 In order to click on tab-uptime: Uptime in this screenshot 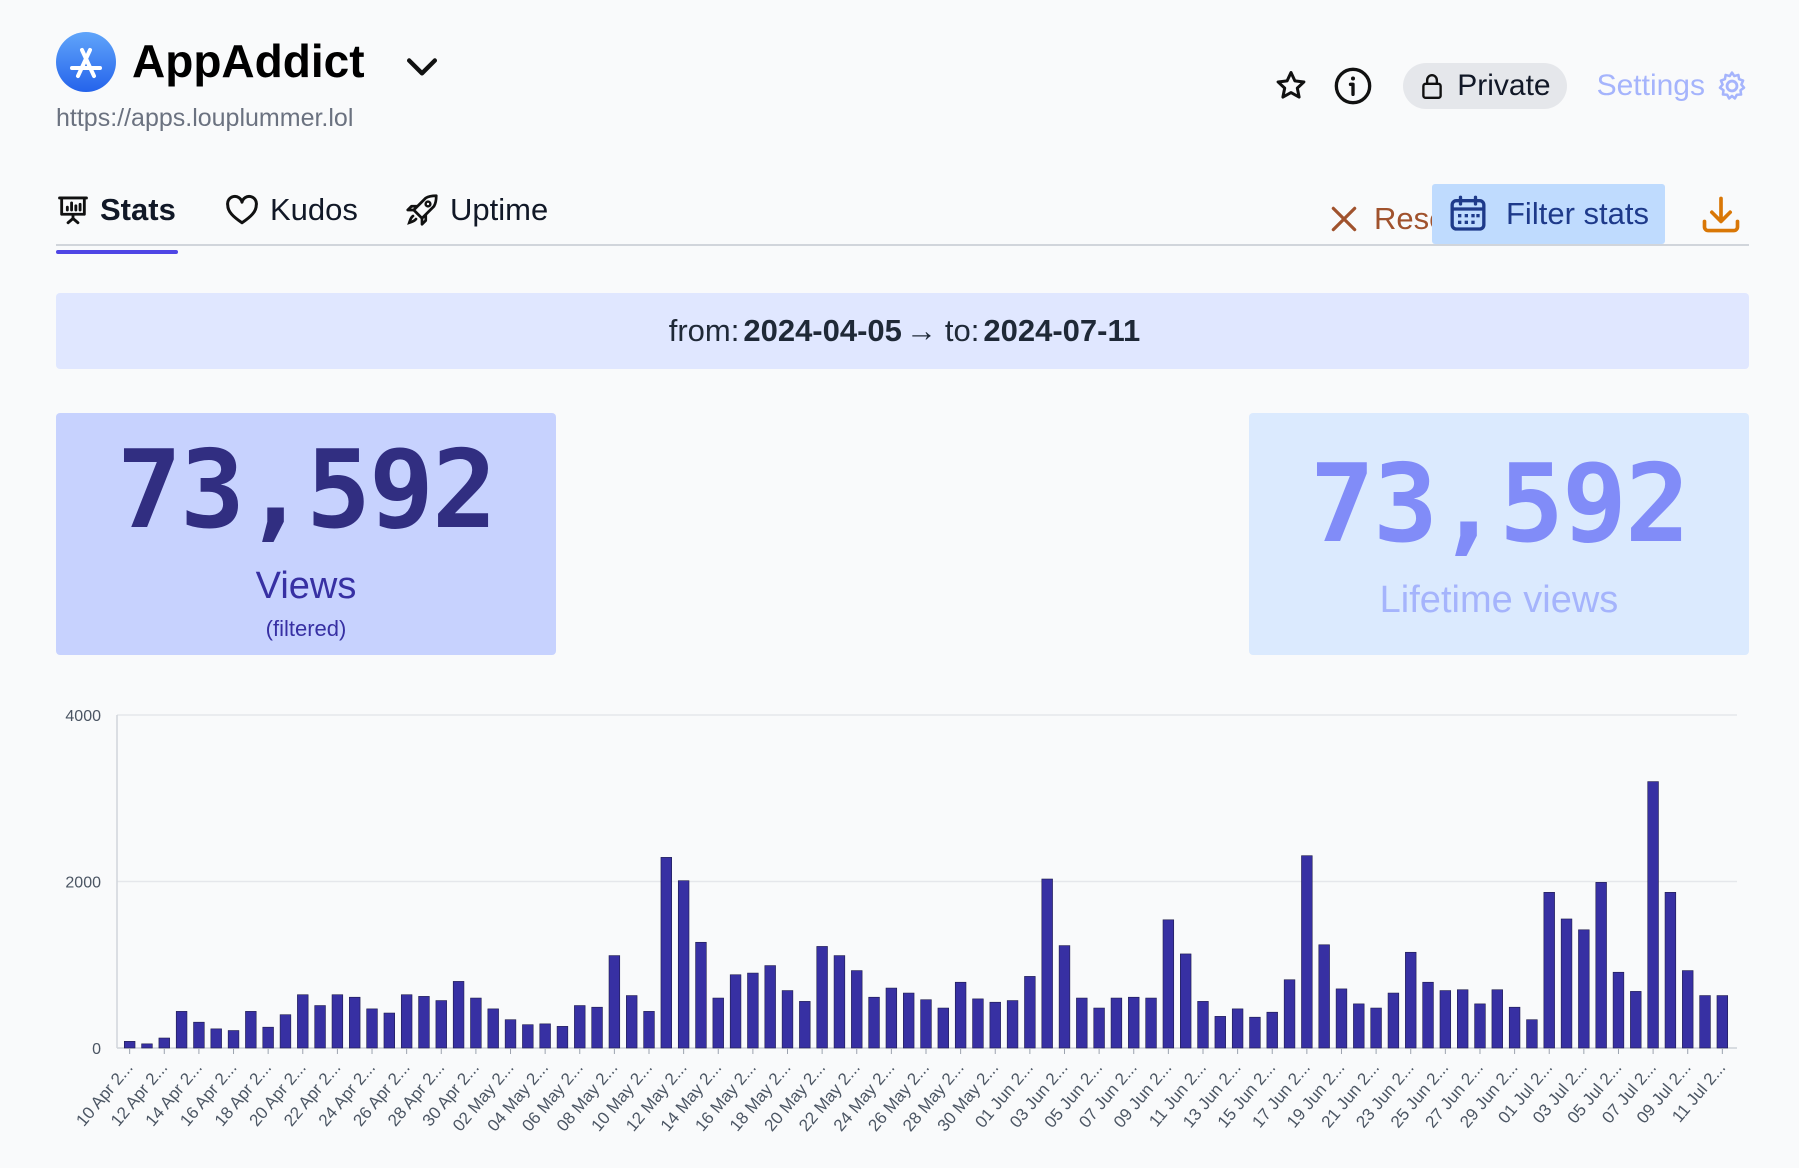, I will do `click(476, 210)`.